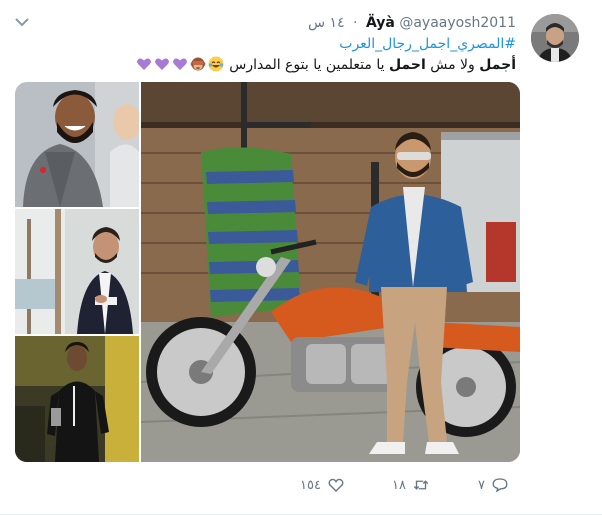 Image resolution: width=602 pixels, height=515 pixels. What do you see at coordinates (310, 485) in the screenshot?
I see `like-count: ١٥٤` at bounding box center [310, 485].